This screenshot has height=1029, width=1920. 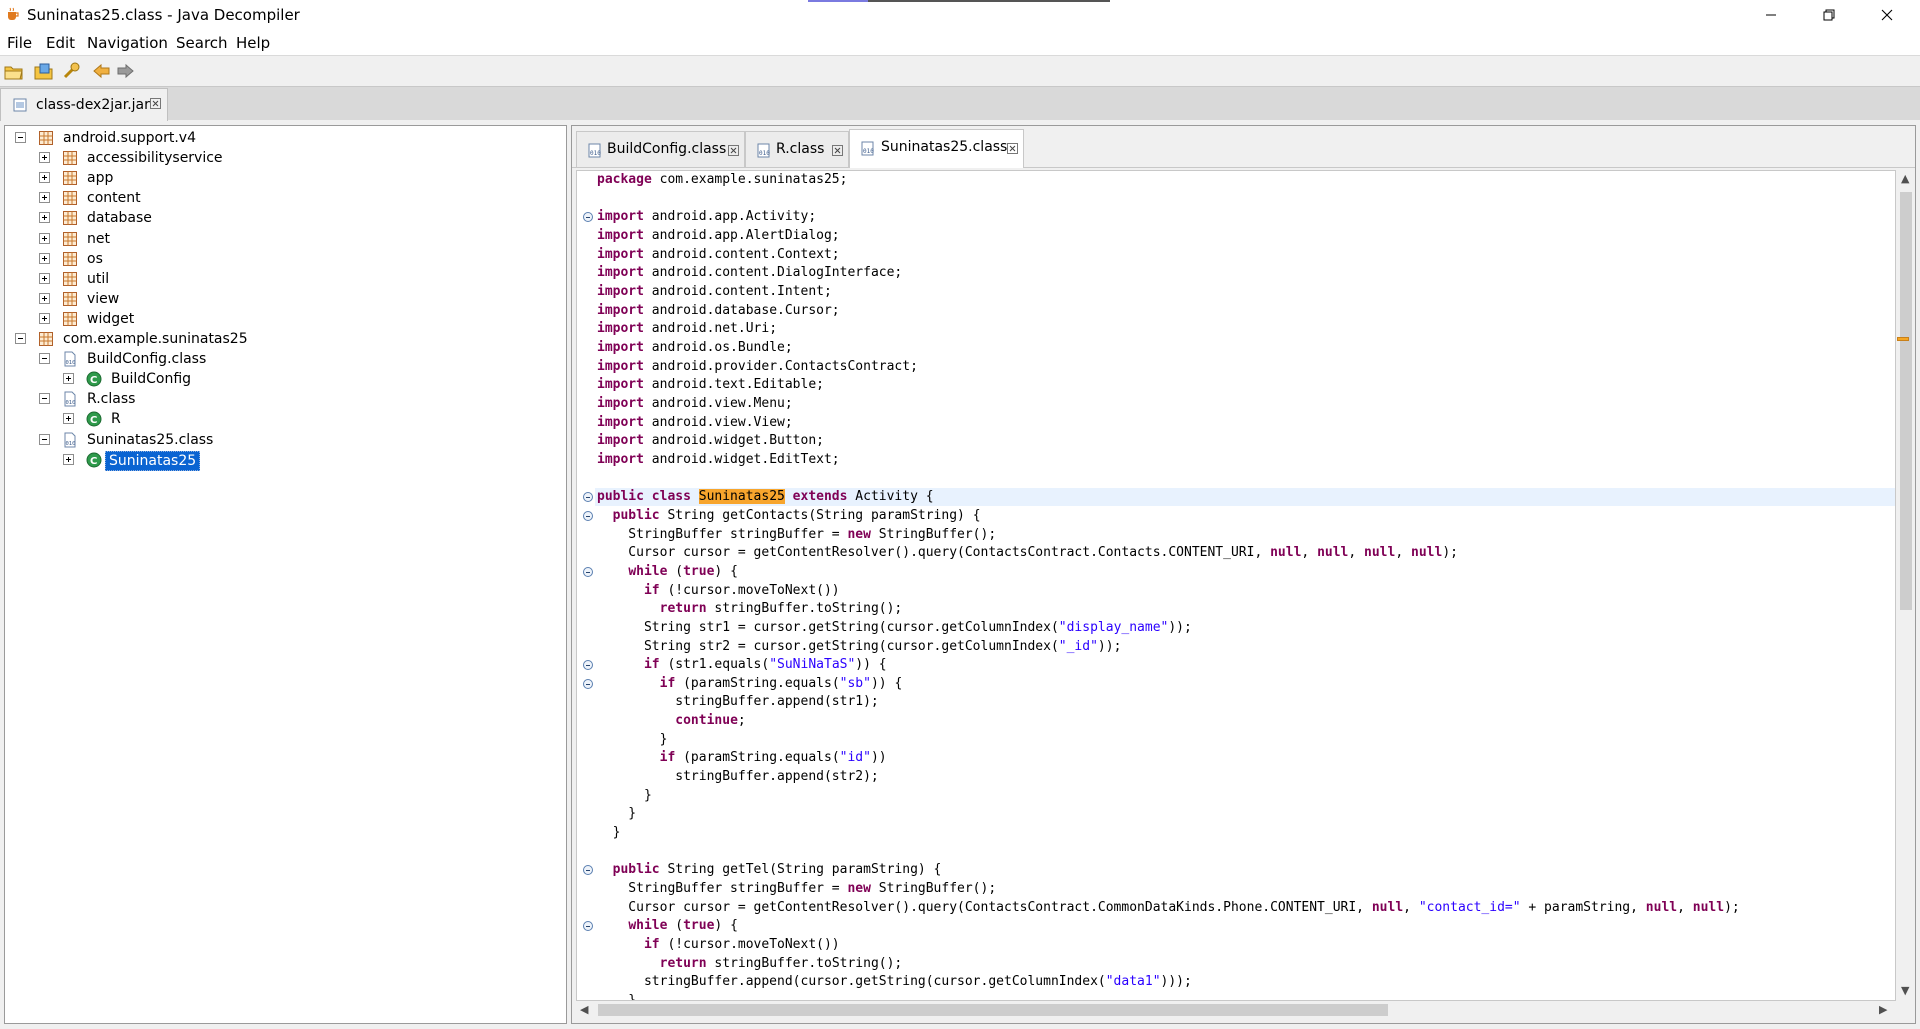 What do you see at coordinates (60, 43) in the screenshot?
I see `menu-edit: Edit` at bounding box center [60, 43].